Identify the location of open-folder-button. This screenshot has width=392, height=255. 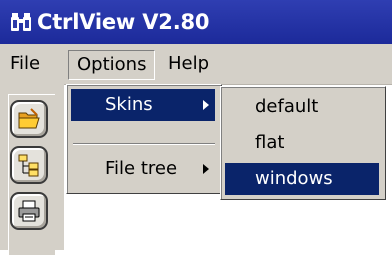
(29, 119).